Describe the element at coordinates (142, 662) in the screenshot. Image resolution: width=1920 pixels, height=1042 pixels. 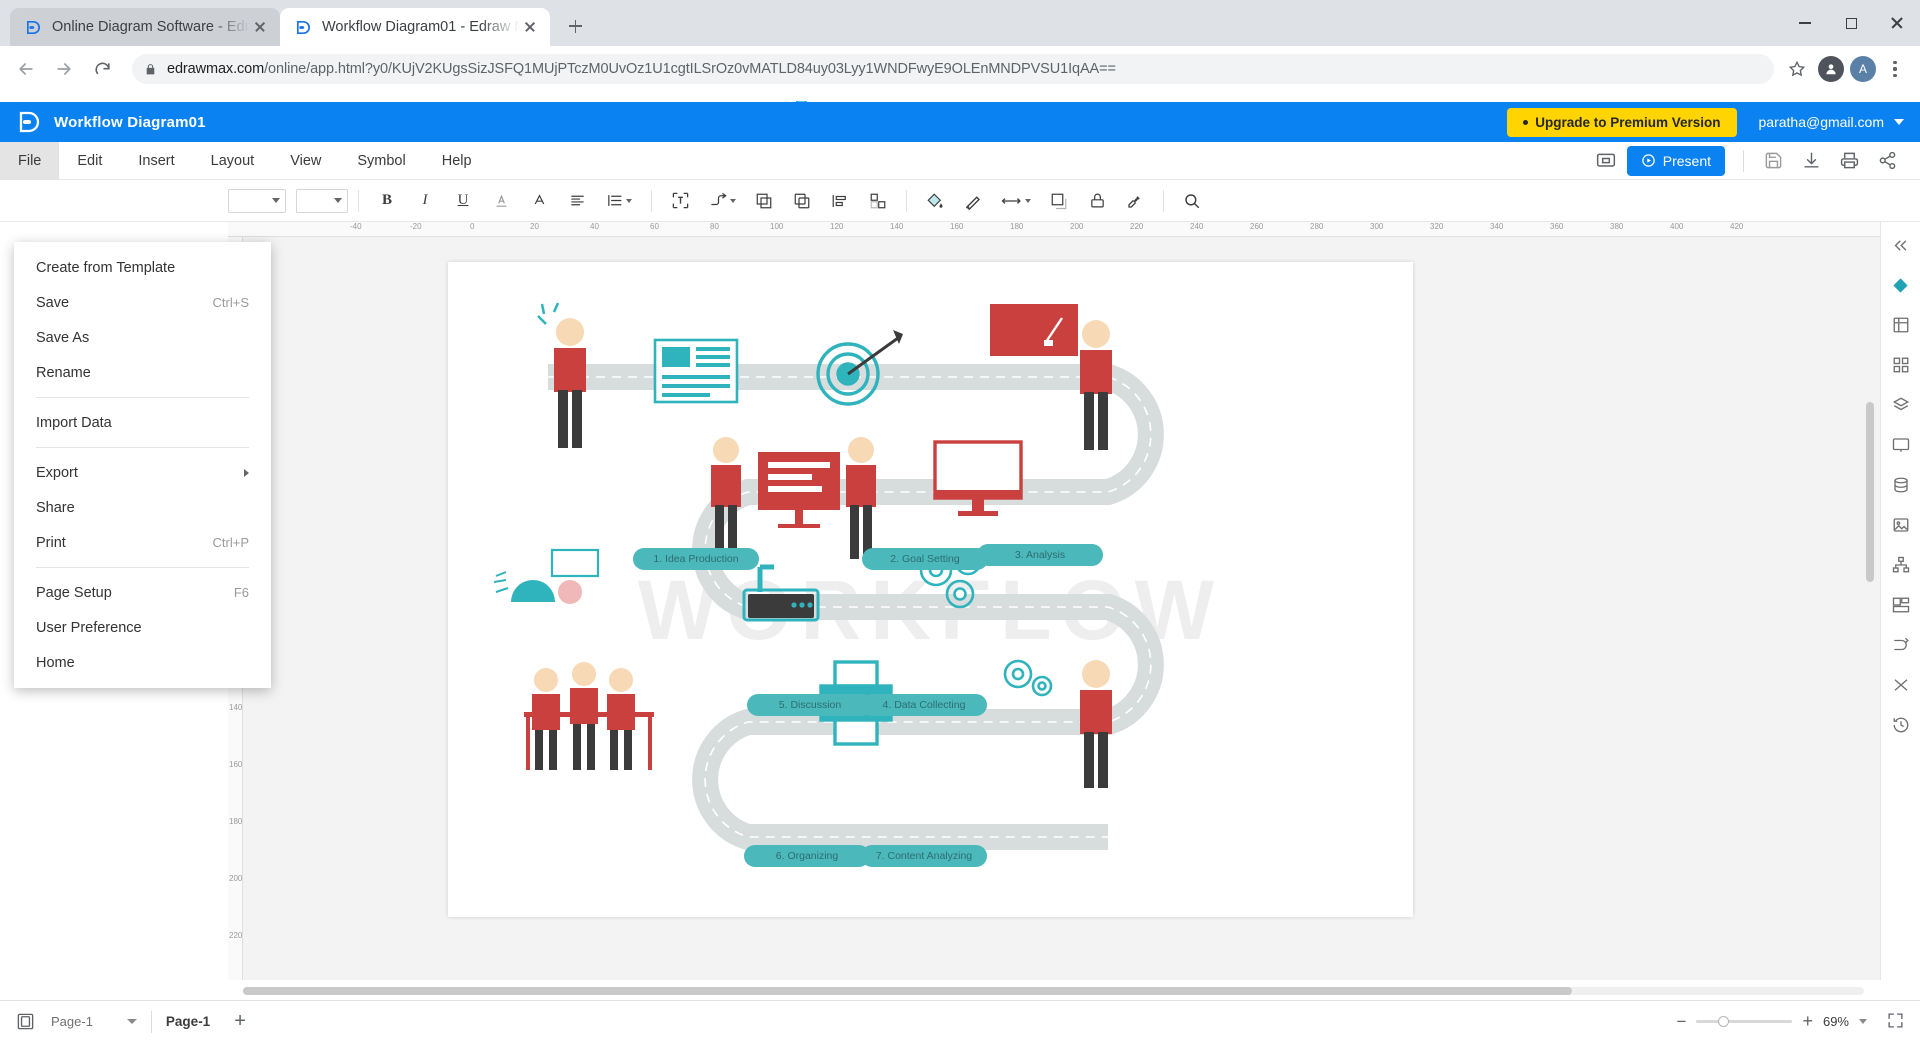
I see `file-menu-home: Home` at that location.